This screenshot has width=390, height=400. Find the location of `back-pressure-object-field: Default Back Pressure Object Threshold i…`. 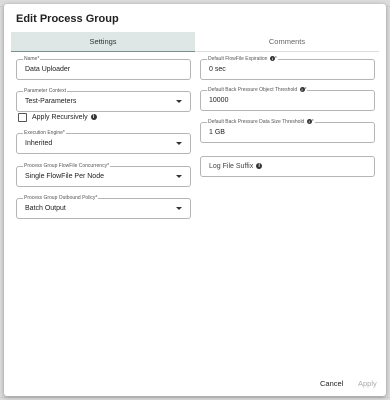

back-pressure-object-field: Default Back Pressure Object Threshold i… is located at coordinates (287, 98).